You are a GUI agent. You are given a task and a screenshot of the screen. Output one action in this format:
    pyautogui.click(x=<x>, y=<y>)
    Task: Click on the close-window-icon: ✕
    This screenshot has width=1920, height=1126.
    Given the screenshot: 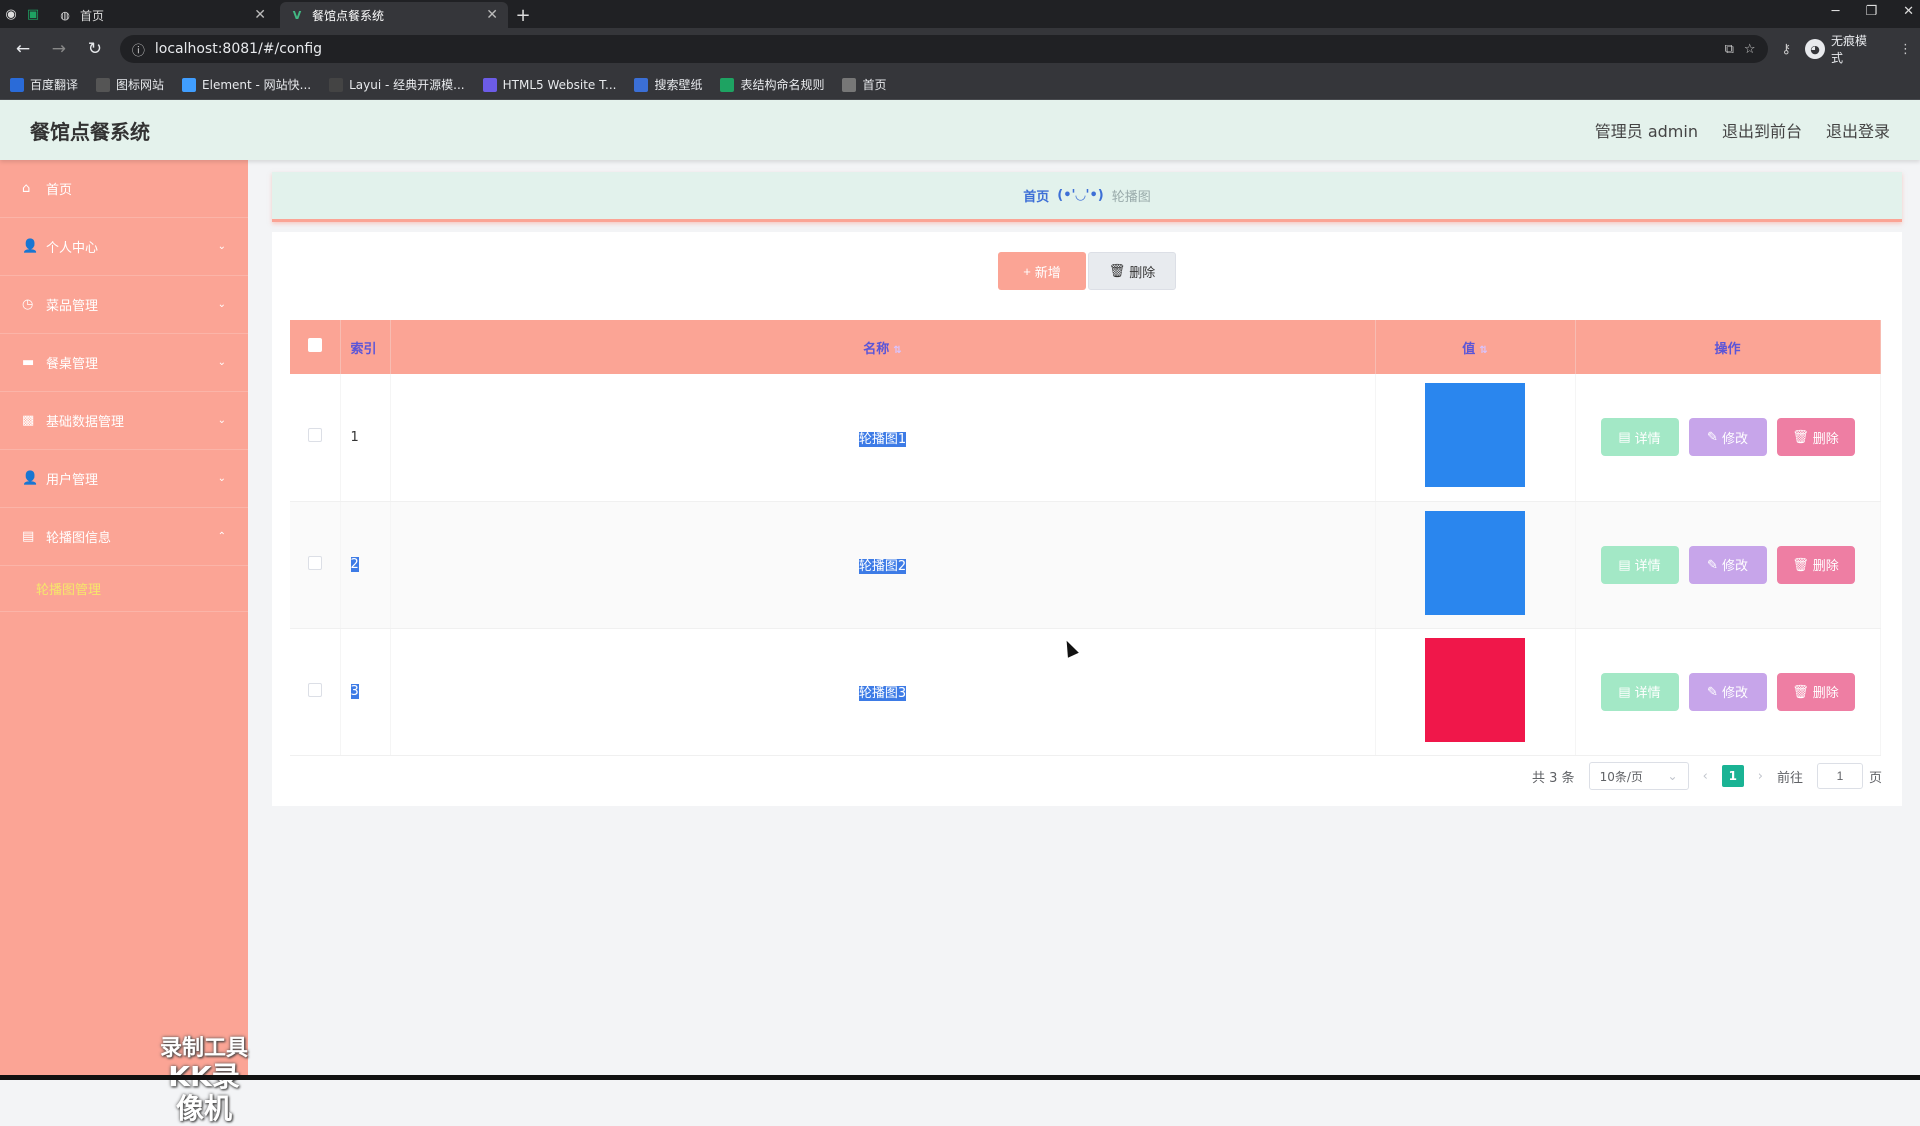 What is the action you would take?
    pyautogui.click(x=1908, y=11)
    